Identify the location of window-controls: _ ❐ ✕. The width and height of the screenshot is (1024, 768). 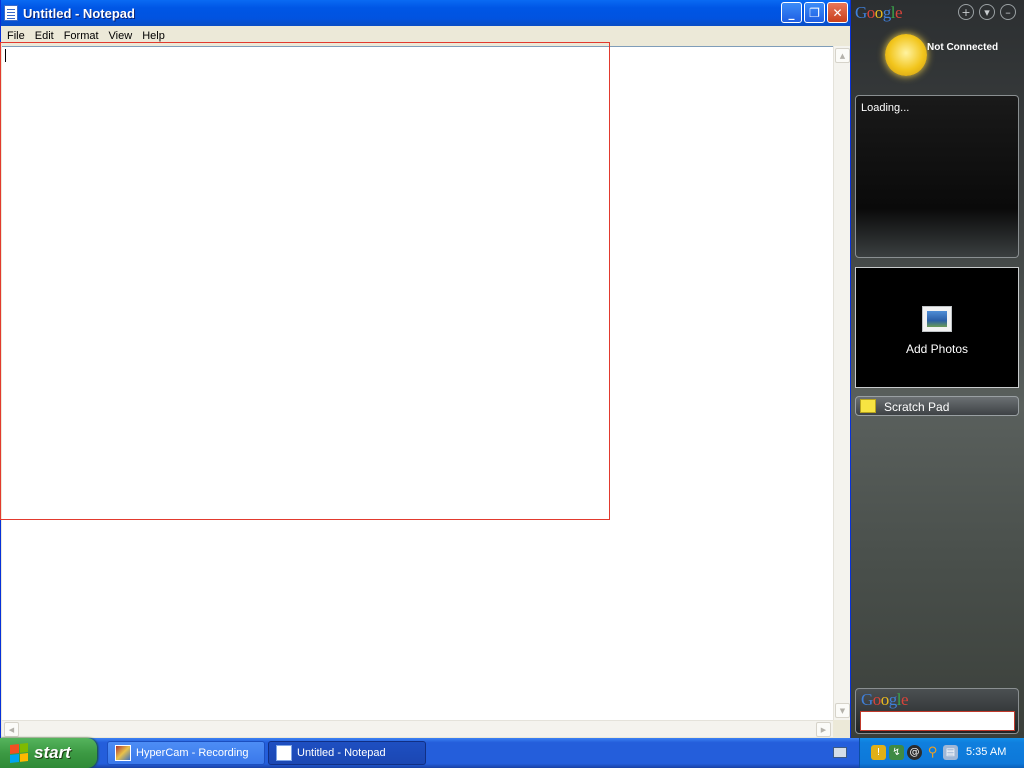
(814, 12).